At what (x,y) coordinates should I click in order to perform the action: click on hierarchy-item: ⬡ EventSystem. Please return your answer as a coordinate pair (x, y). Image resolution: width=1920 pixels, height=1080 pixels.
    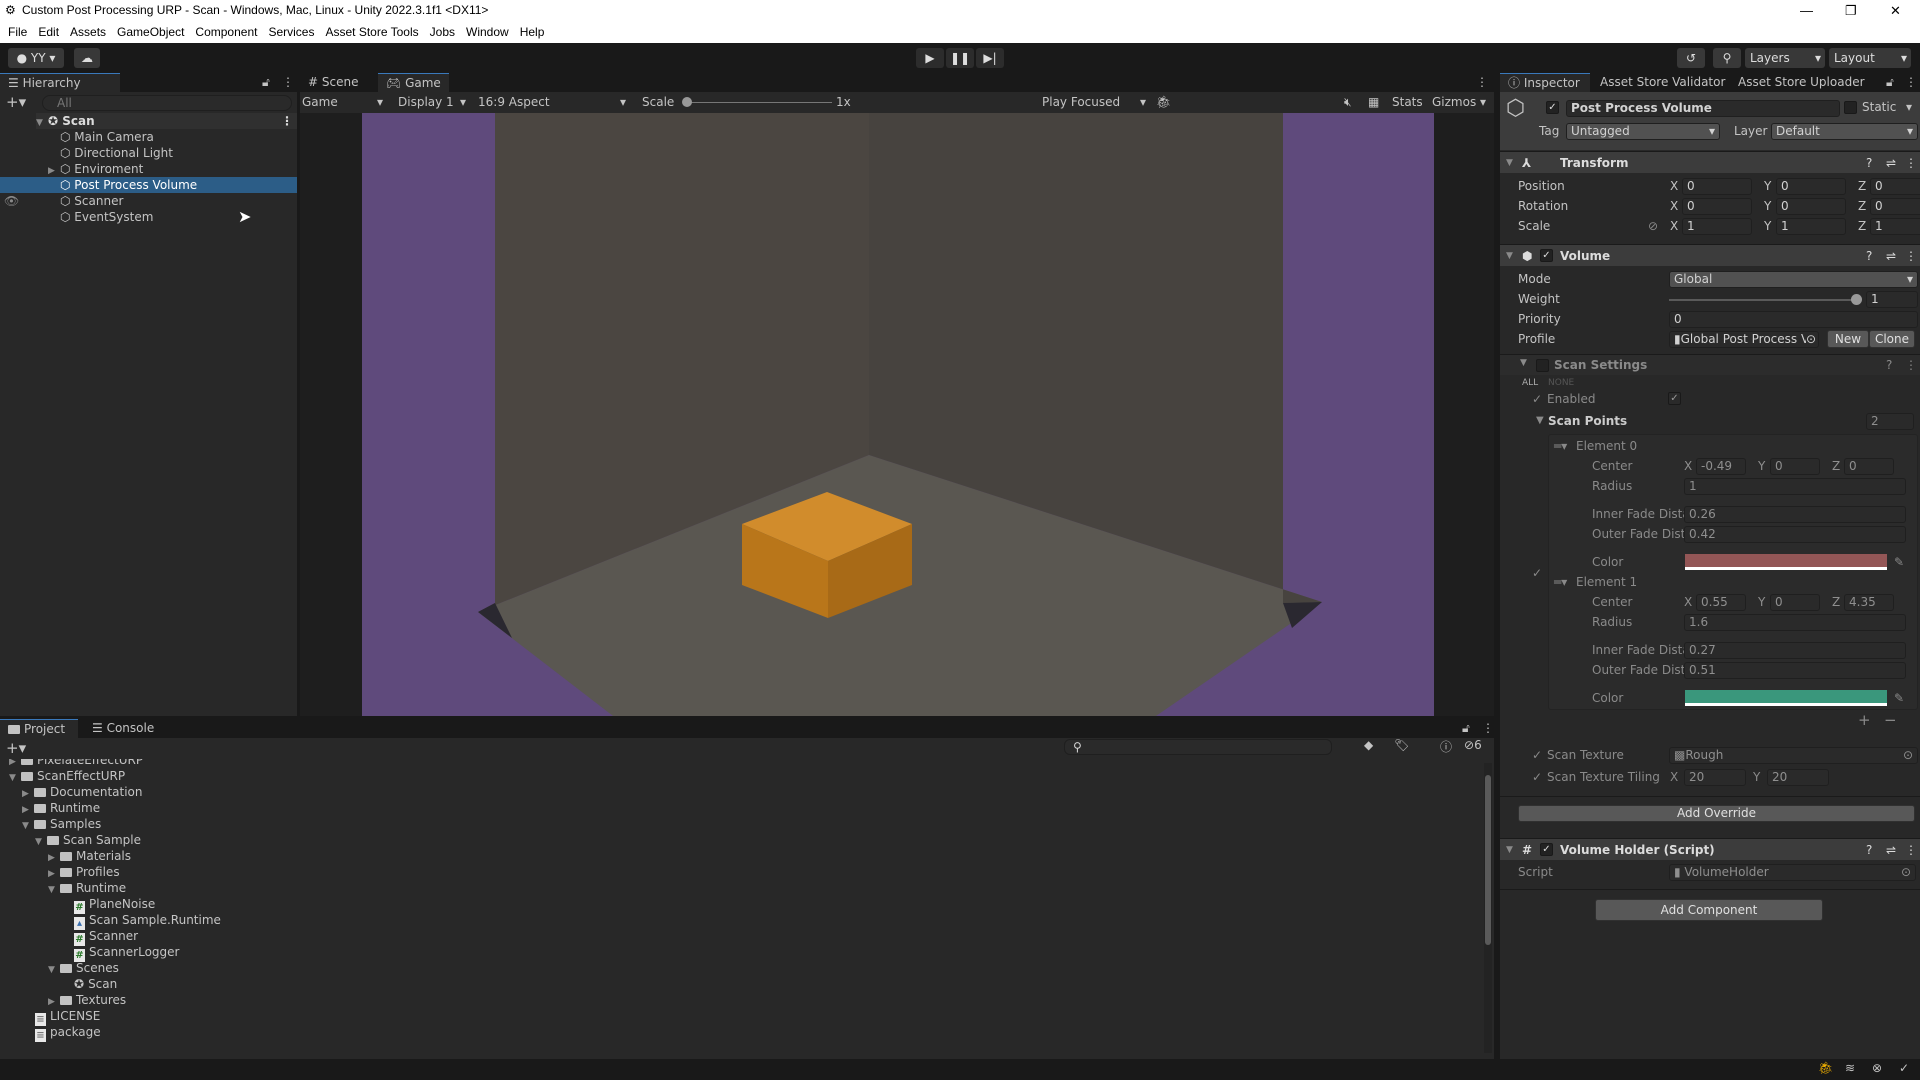
    Looking at the image, I should click on (106, 217).